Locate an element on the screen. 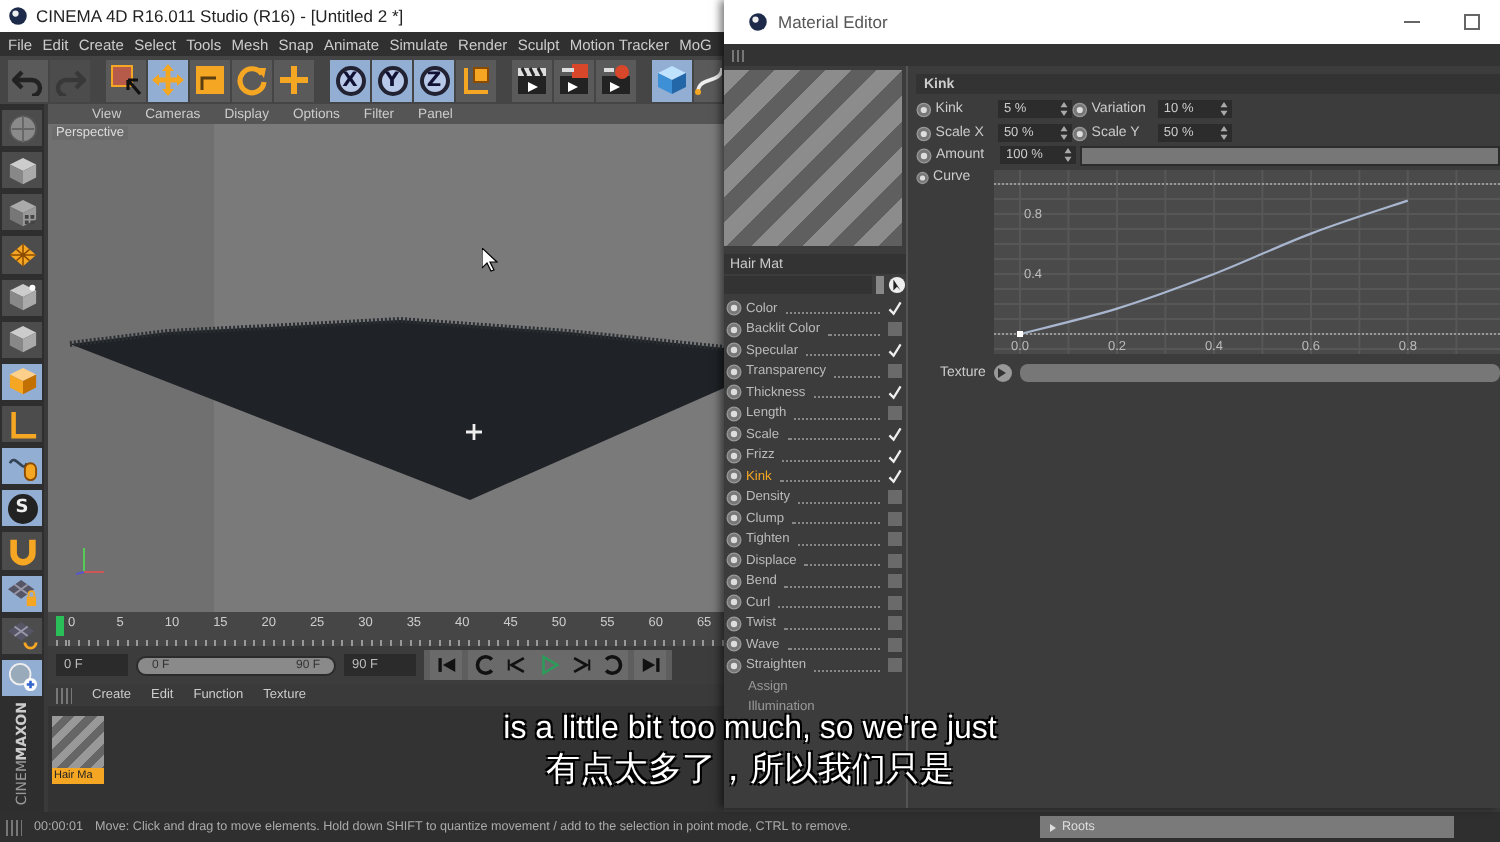  zoom-mode-button is located at coordinates (22, 677).